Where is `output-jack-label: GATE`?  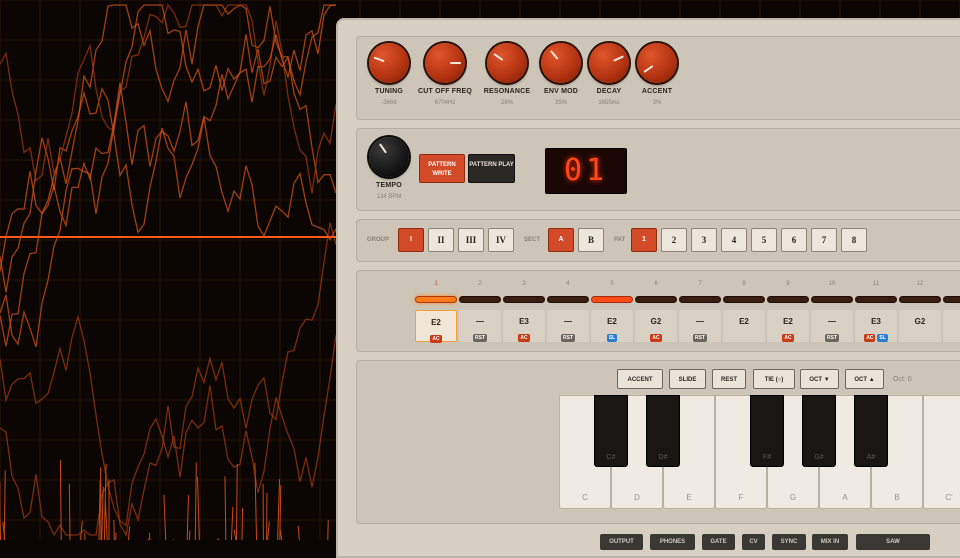 output-jack-label: GATE is located at coordinates (718, 542).